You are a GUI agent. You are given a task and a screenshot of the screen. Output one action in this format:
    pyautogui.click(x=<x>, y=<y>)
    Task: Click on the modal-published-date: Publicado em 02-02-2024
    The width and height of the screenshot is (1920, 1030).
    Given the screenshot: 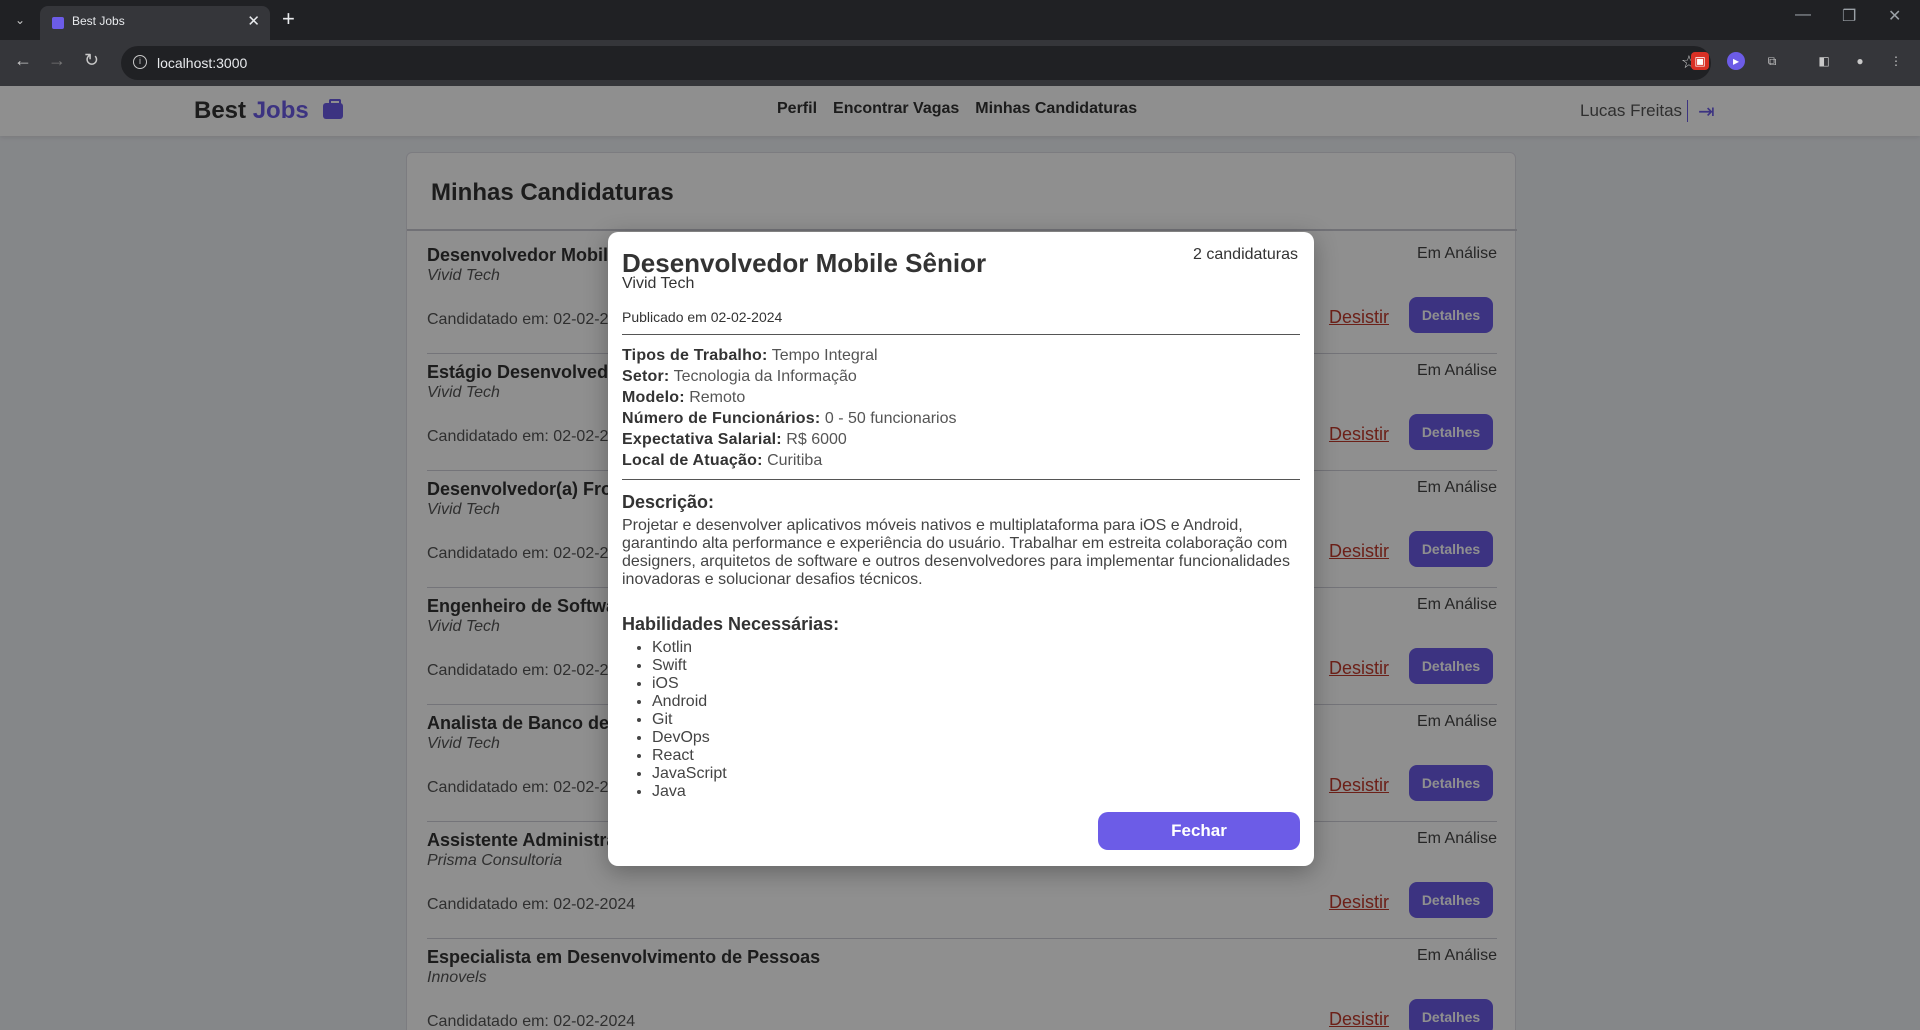 What is the action you would take?
    pyautogui.click(x=702, y=317)
    